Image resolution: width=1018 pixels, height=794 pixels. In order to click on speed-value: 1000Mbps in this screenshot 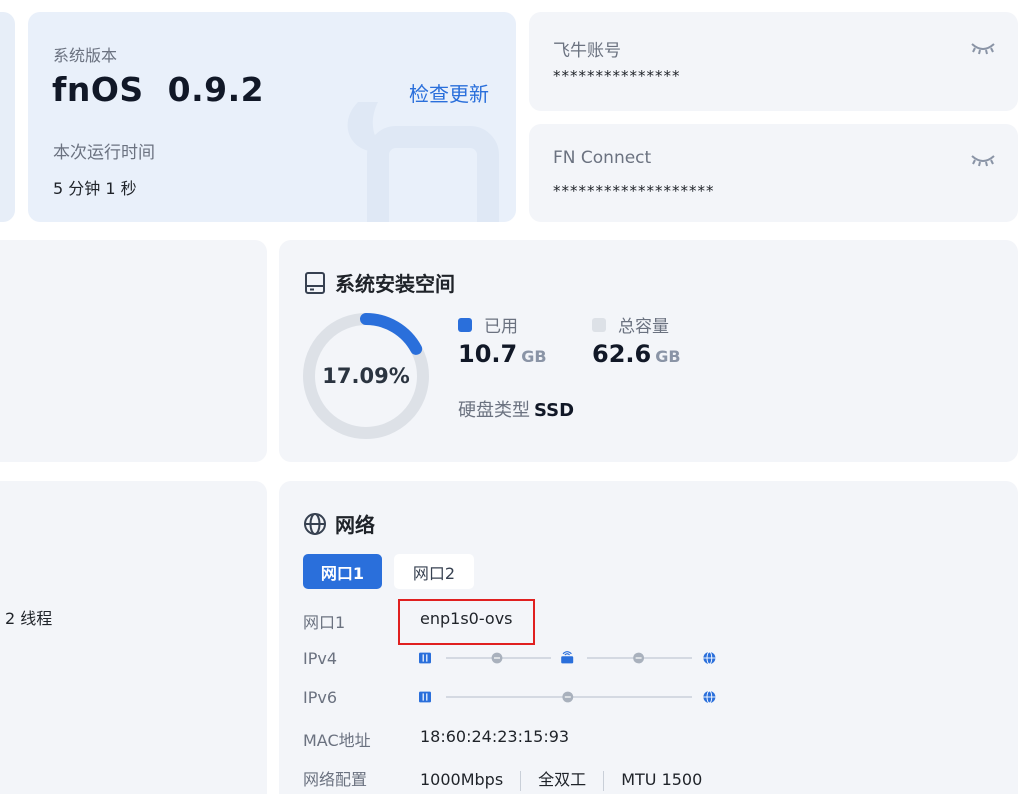, I will do `click(462, 779)`.